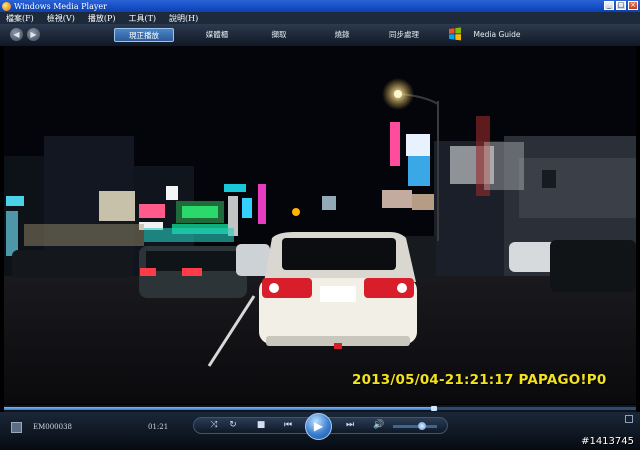  What do you see at coordinates (320, 18) in the screenshot?
I see `menu-bar: 檔案(F) 檢視(V) 播放(P) 工具(T) 說明(H)` at bounding box center [320, 18].